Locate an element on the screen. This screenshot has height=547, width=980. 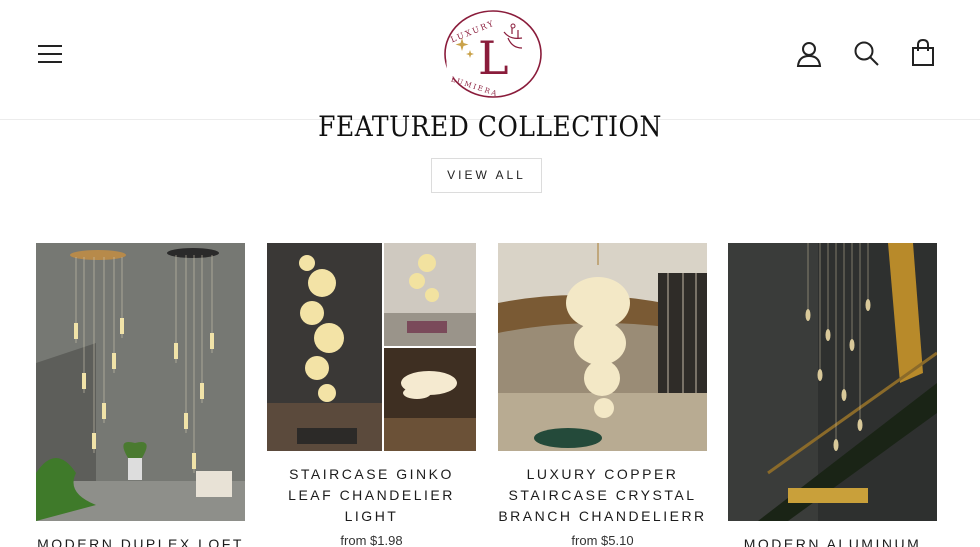
user-account-icon is located at coordinates (810, 54).